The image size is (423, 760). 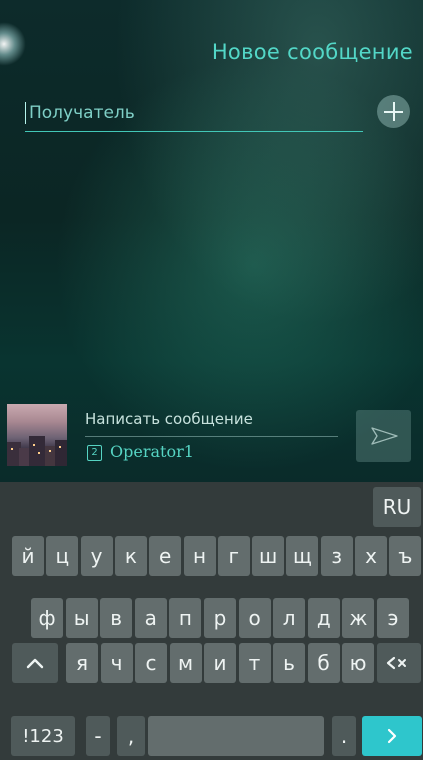 What do you see at coordinates (47, 618) in the screenshot?
I see `key-letter: ф` at bounding box center [47, 618].